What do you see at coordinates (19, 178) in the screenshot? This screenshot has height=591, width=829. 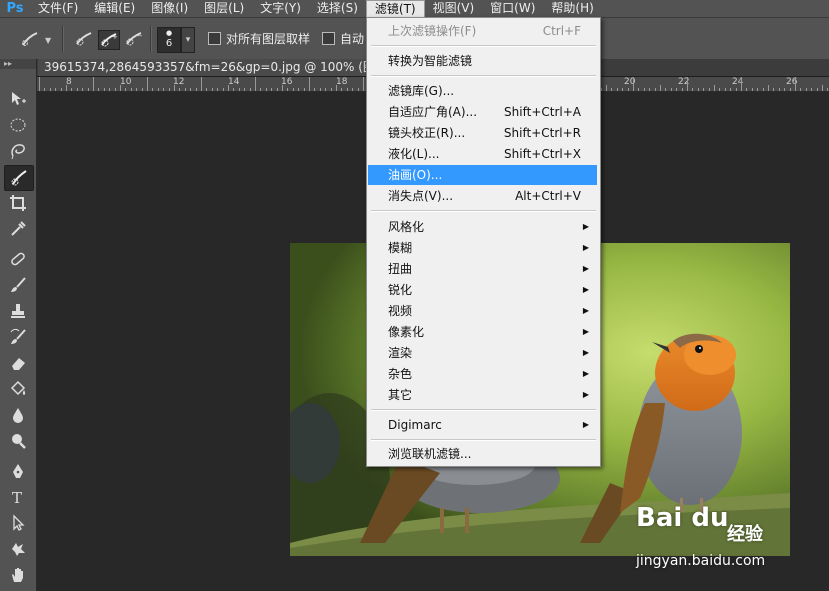 I see `quick-selection-tool-icon` at bounding box center [19, 178].